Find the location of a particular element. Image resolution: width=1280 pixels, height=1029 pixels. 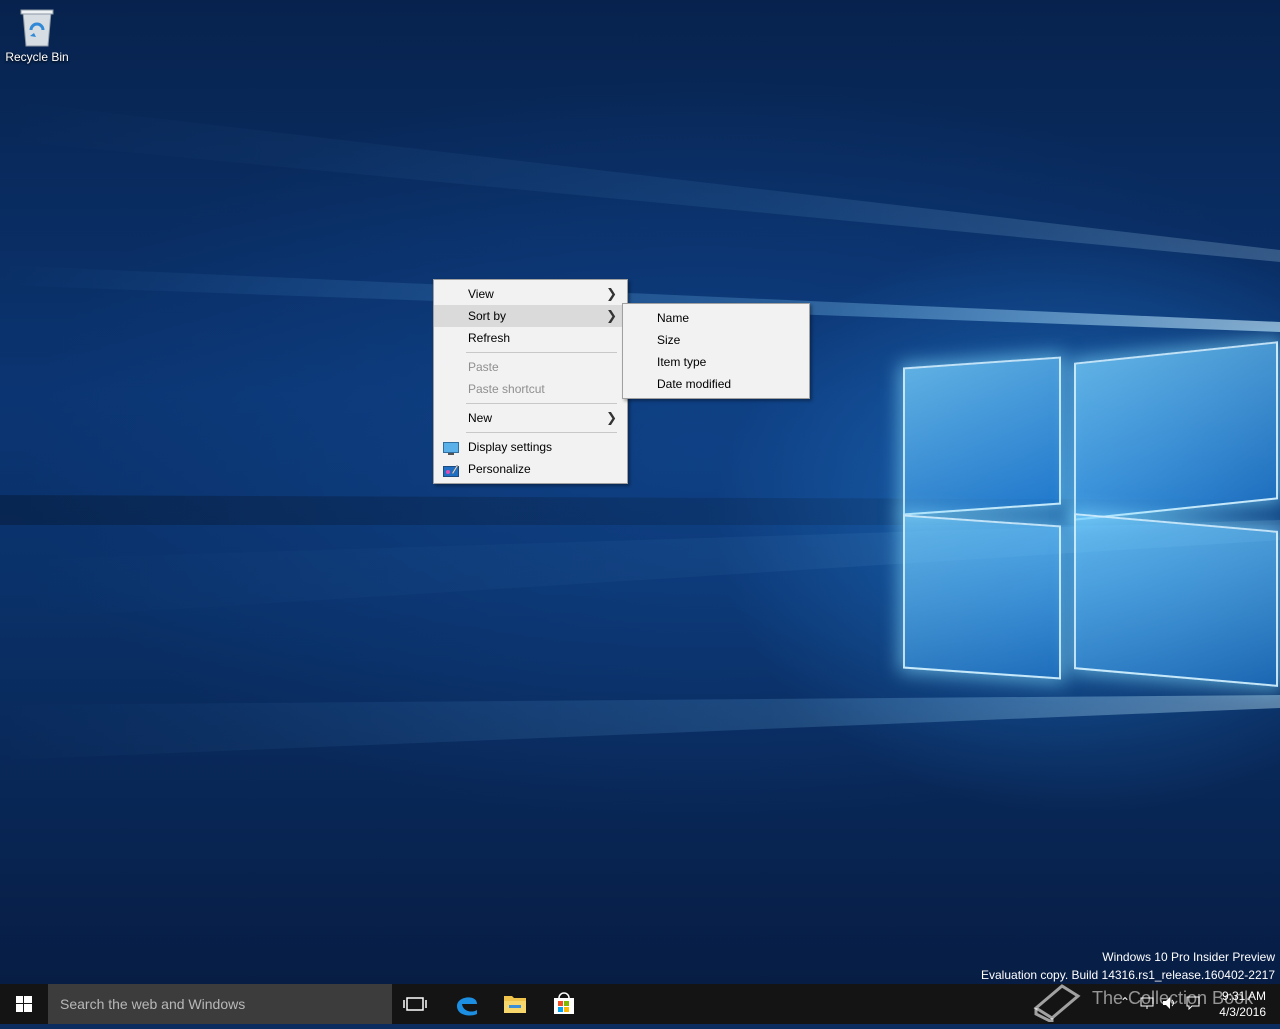

file-explorer-button is located at coordinates (515, 1004).